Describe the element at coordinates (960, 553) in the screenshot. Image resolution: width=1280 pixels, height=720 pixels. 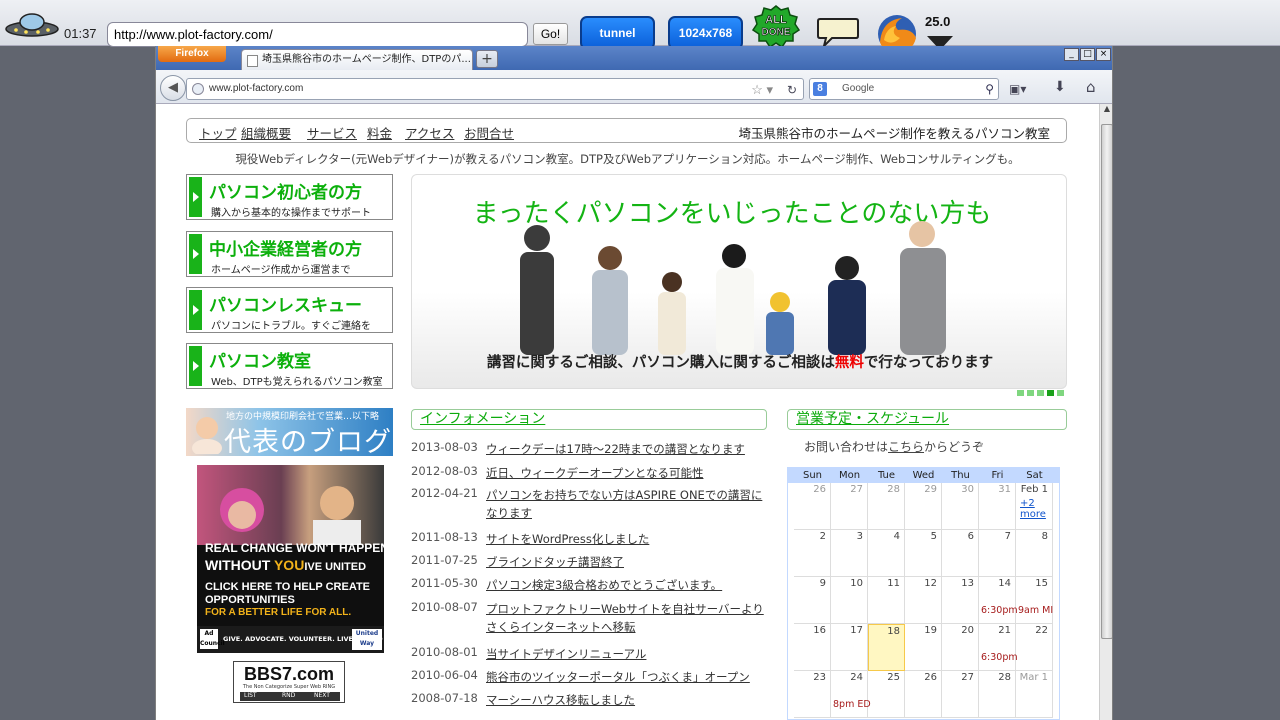
I see `calendar-day: 6` at that location.